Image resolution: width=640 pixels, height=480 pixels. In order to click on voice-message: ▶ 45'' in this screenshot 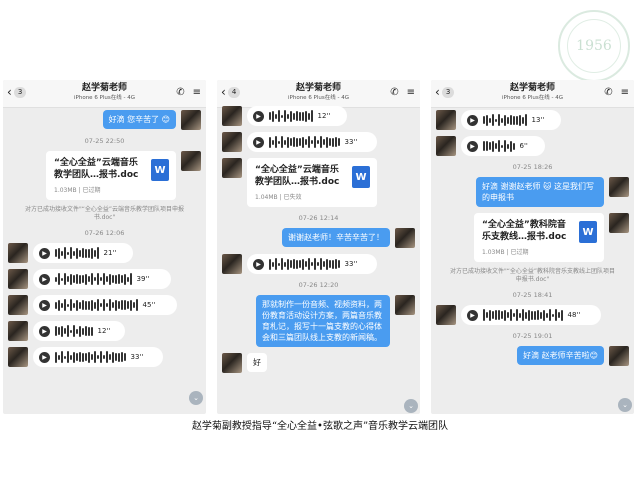, I will do `click(105, 305)`.